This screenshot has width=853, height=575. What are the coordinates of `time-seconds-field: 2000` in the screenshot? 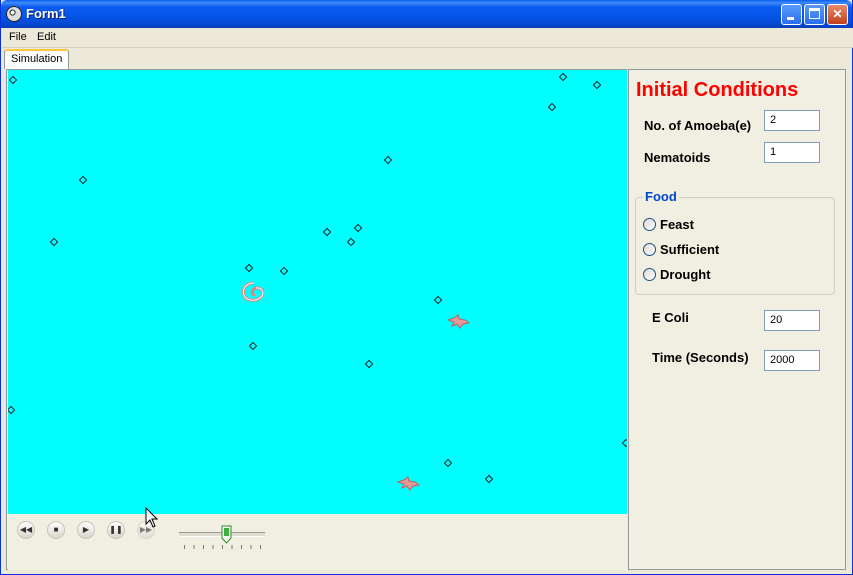 It's located at (792, 360).